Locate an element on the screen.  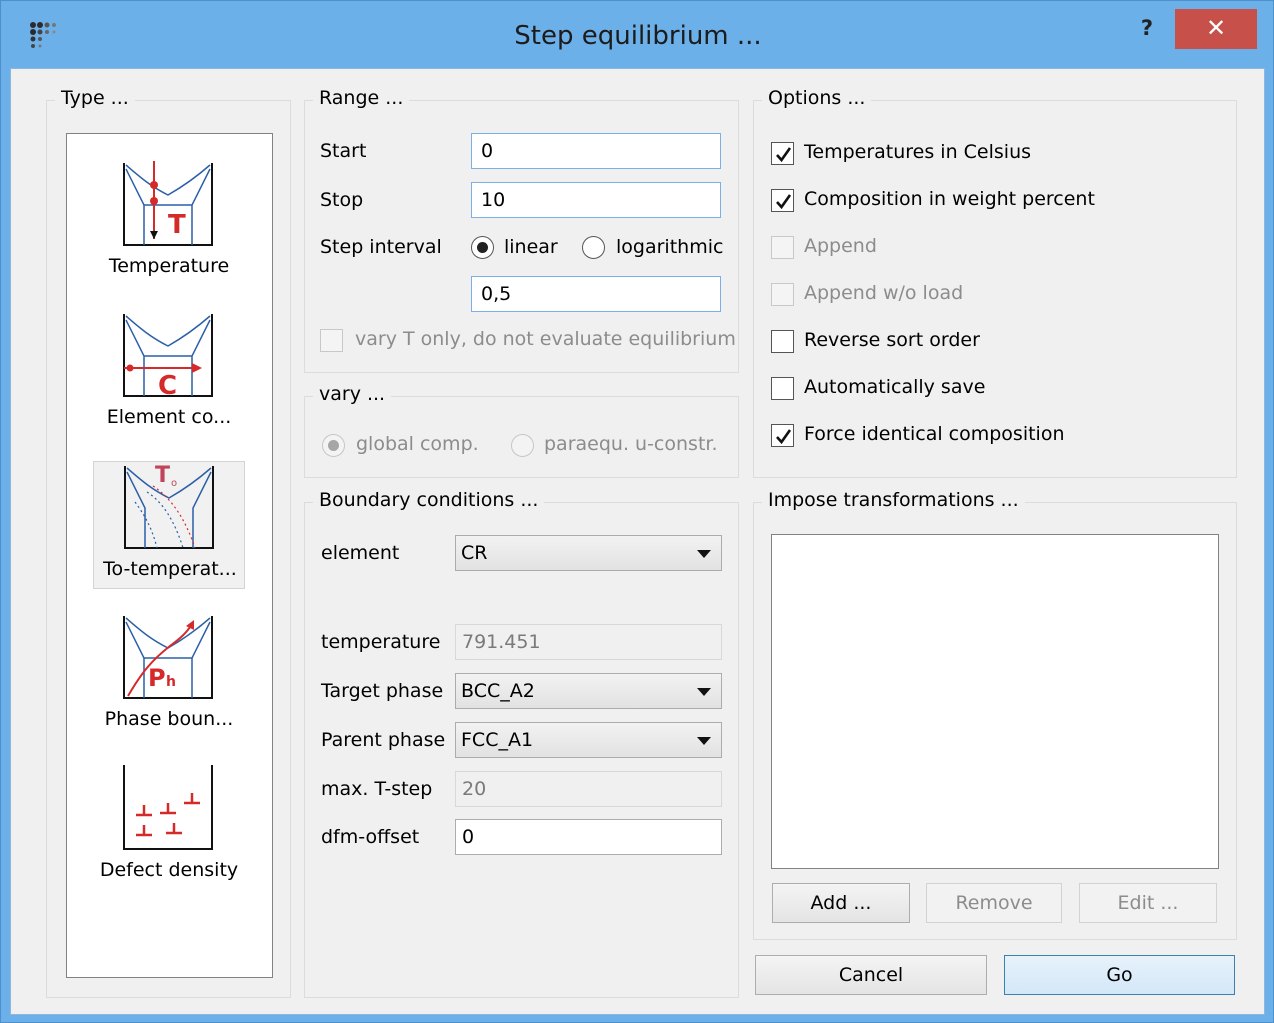
linear-radio is located at coordinates (482, 247).